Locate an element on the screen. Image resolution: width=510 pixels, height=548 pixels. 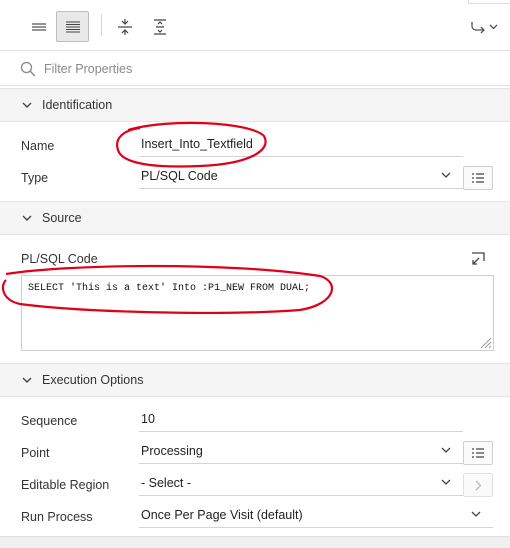
text-view-button is located at coordinates (72, 26).